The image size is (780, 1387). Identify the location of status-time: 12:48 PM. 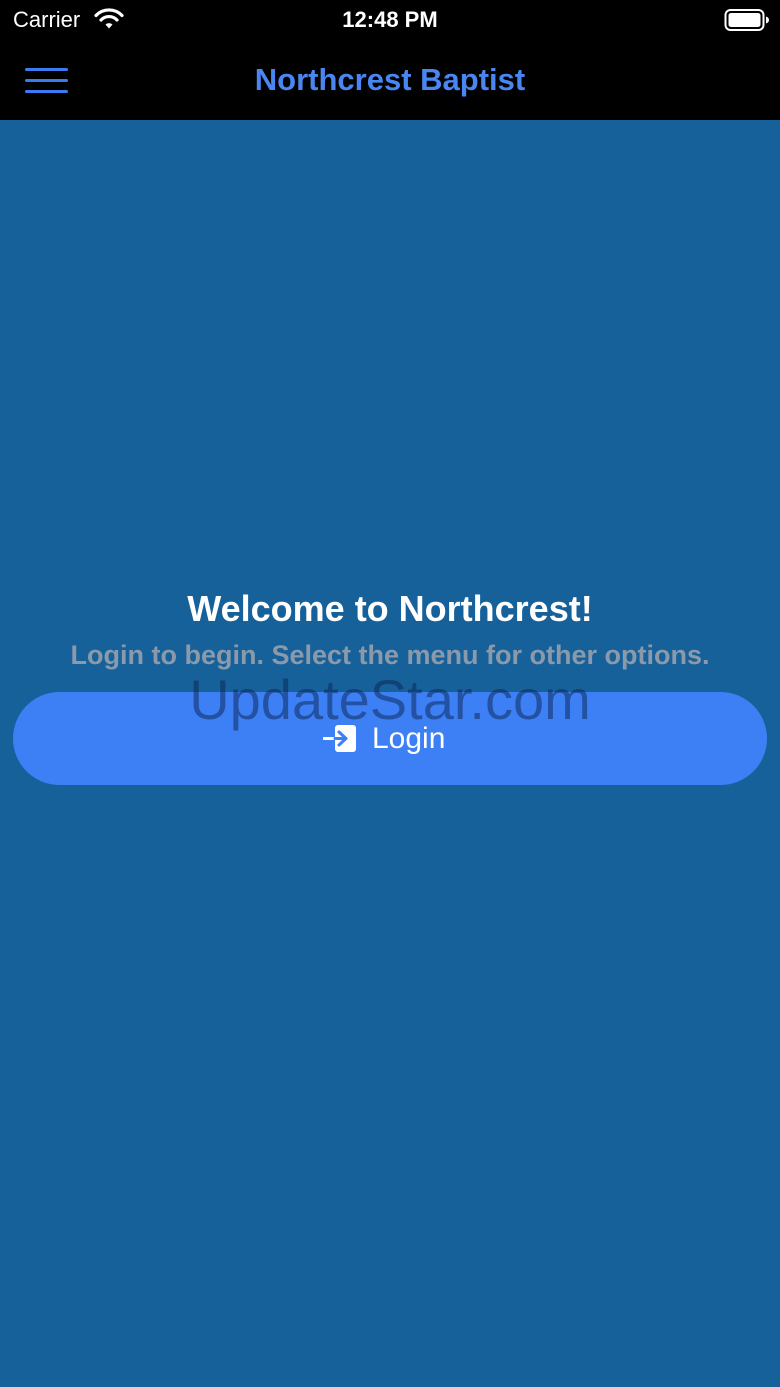
(390, 19).